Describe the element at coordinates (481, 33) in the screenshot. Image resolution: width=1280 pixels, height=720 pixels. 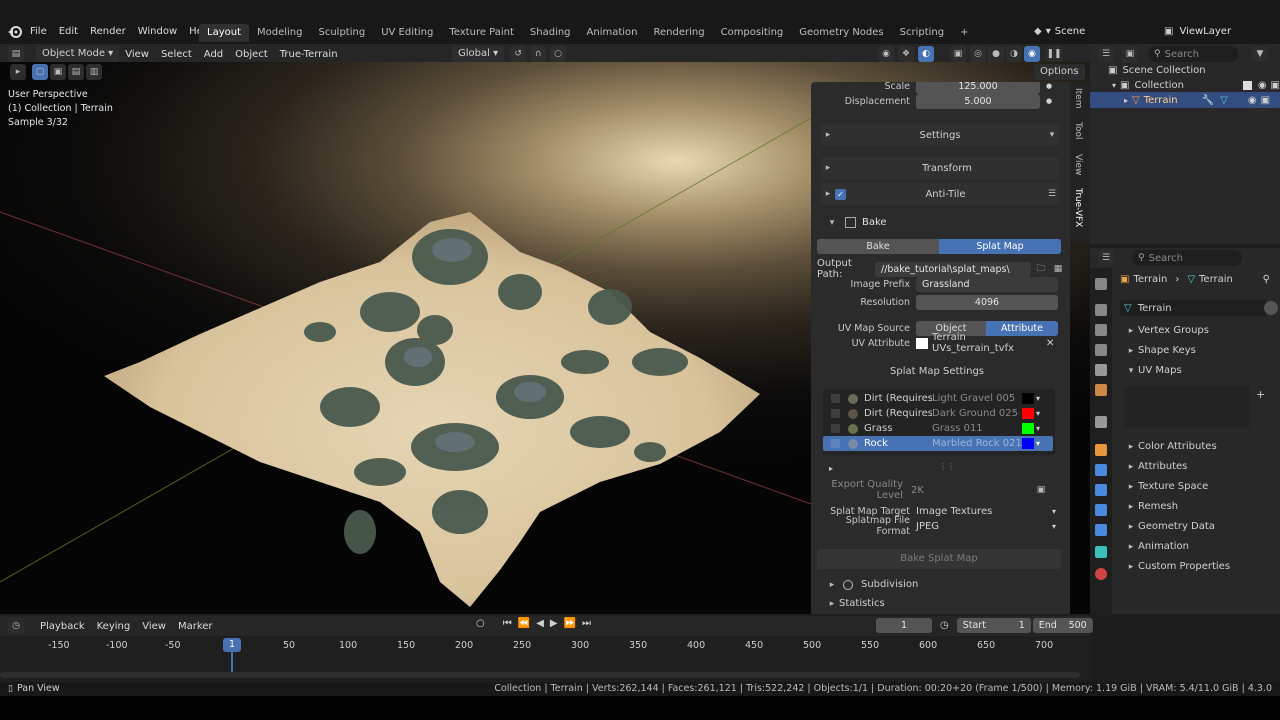
I see `tab-texture-paint: Texture Paint` at that location.